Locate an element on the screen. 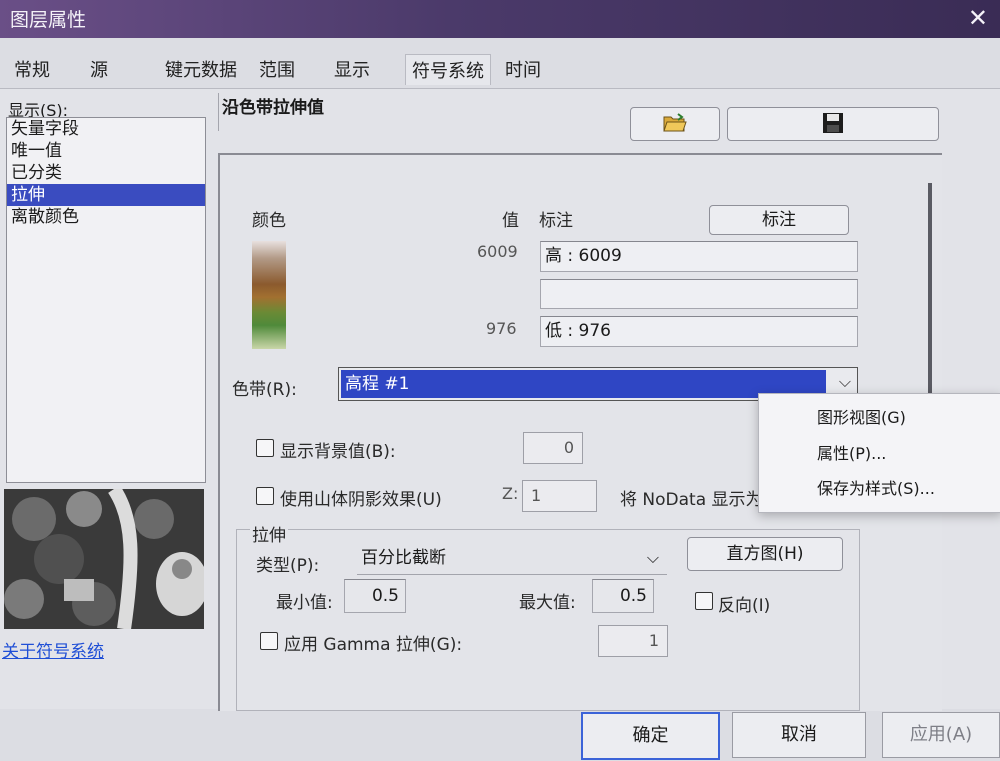 The image size is (1000, 761). cancel-button: 取消 is located at coordinates (799, 735).